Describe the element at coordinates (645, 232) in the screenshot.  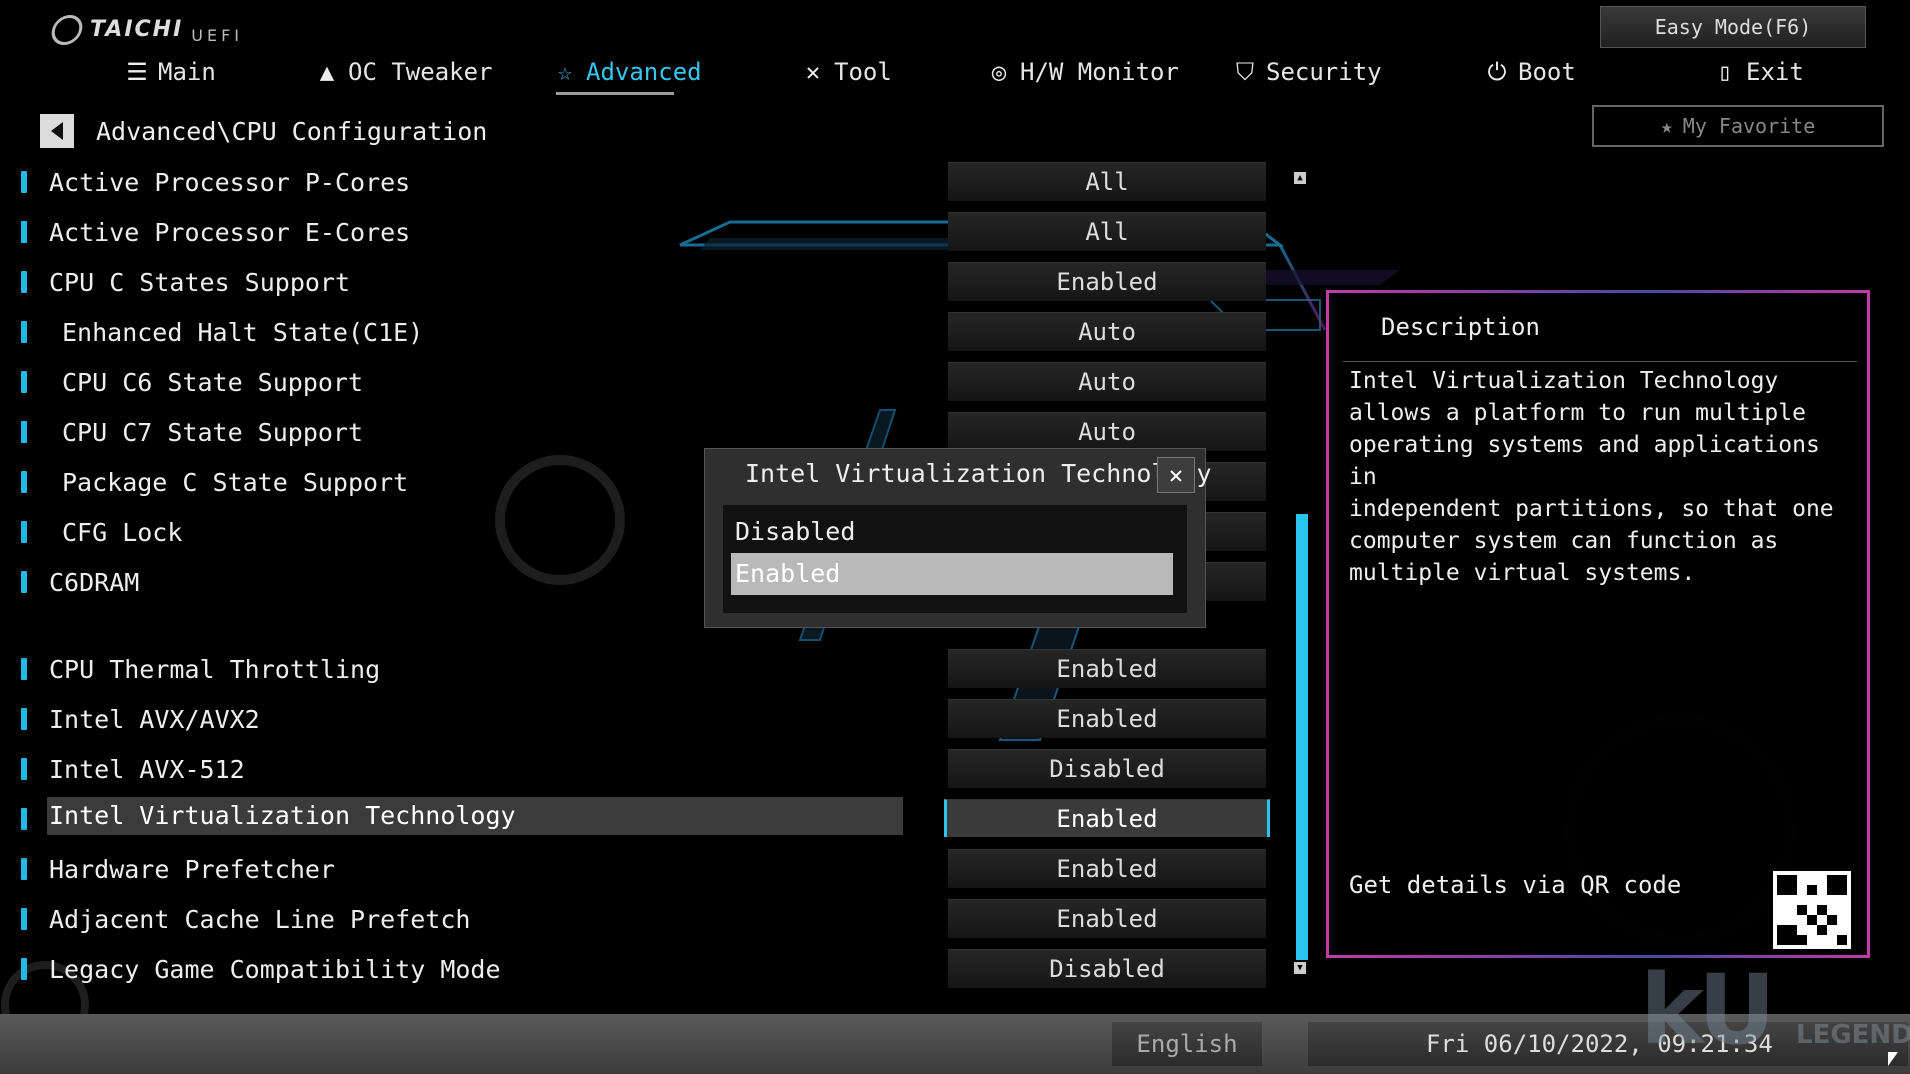
I see `setting-row: Active Processor E-Cores All` at that location.